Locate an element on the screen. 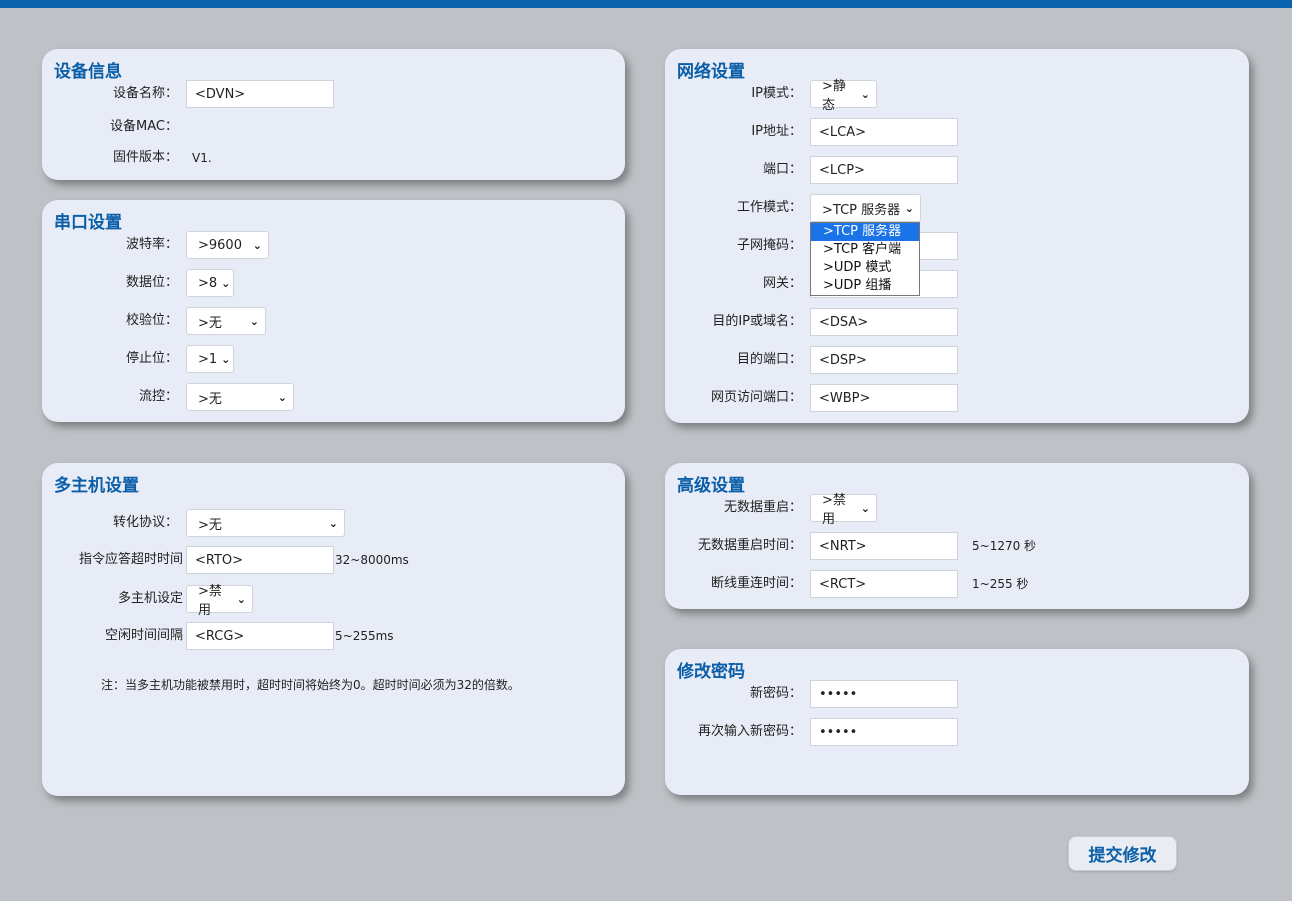 Image resolution: width=1292 pixels, height=901 pixels. databits-select: >8 ⌄ is located at coordinates (210, 283).